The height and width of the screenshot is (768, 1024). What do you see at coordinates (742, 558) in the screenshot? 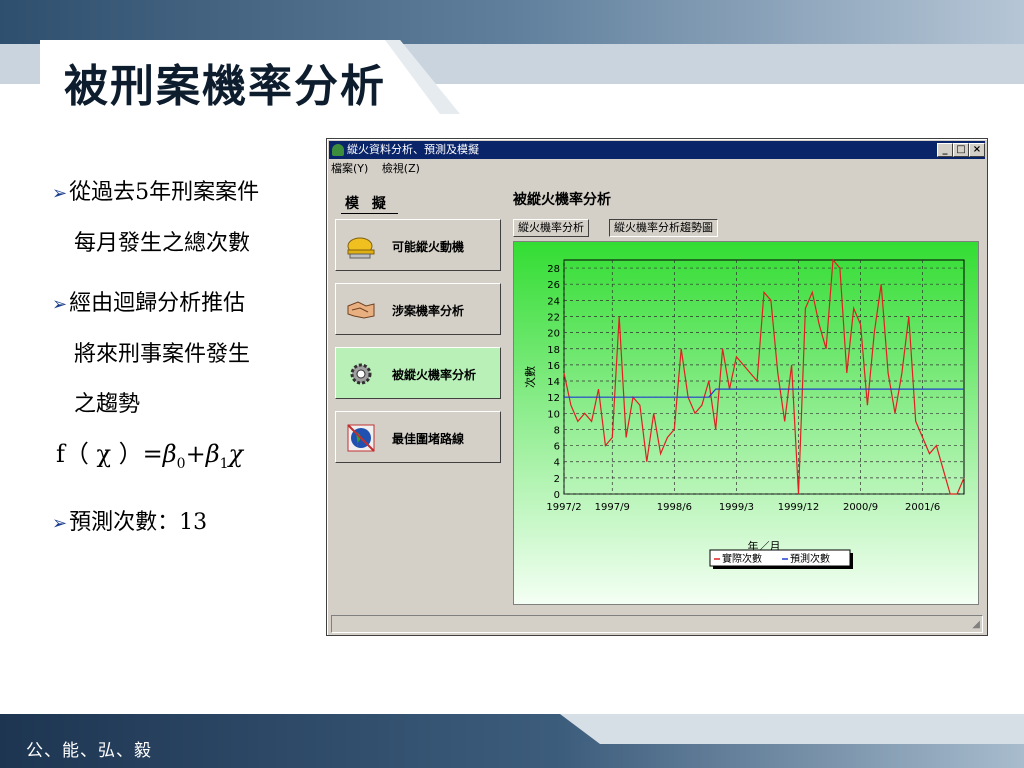
I see `legend-entry: 實際次數` at bounding box center [742, 558].